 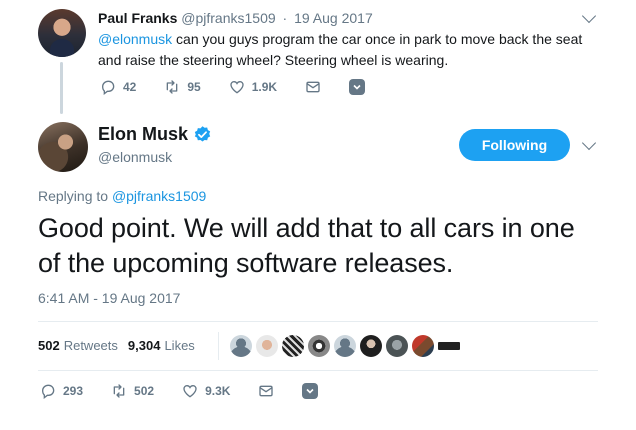 I want to click on main-author-handle: @elonmusk, so click(x=135, y=157).